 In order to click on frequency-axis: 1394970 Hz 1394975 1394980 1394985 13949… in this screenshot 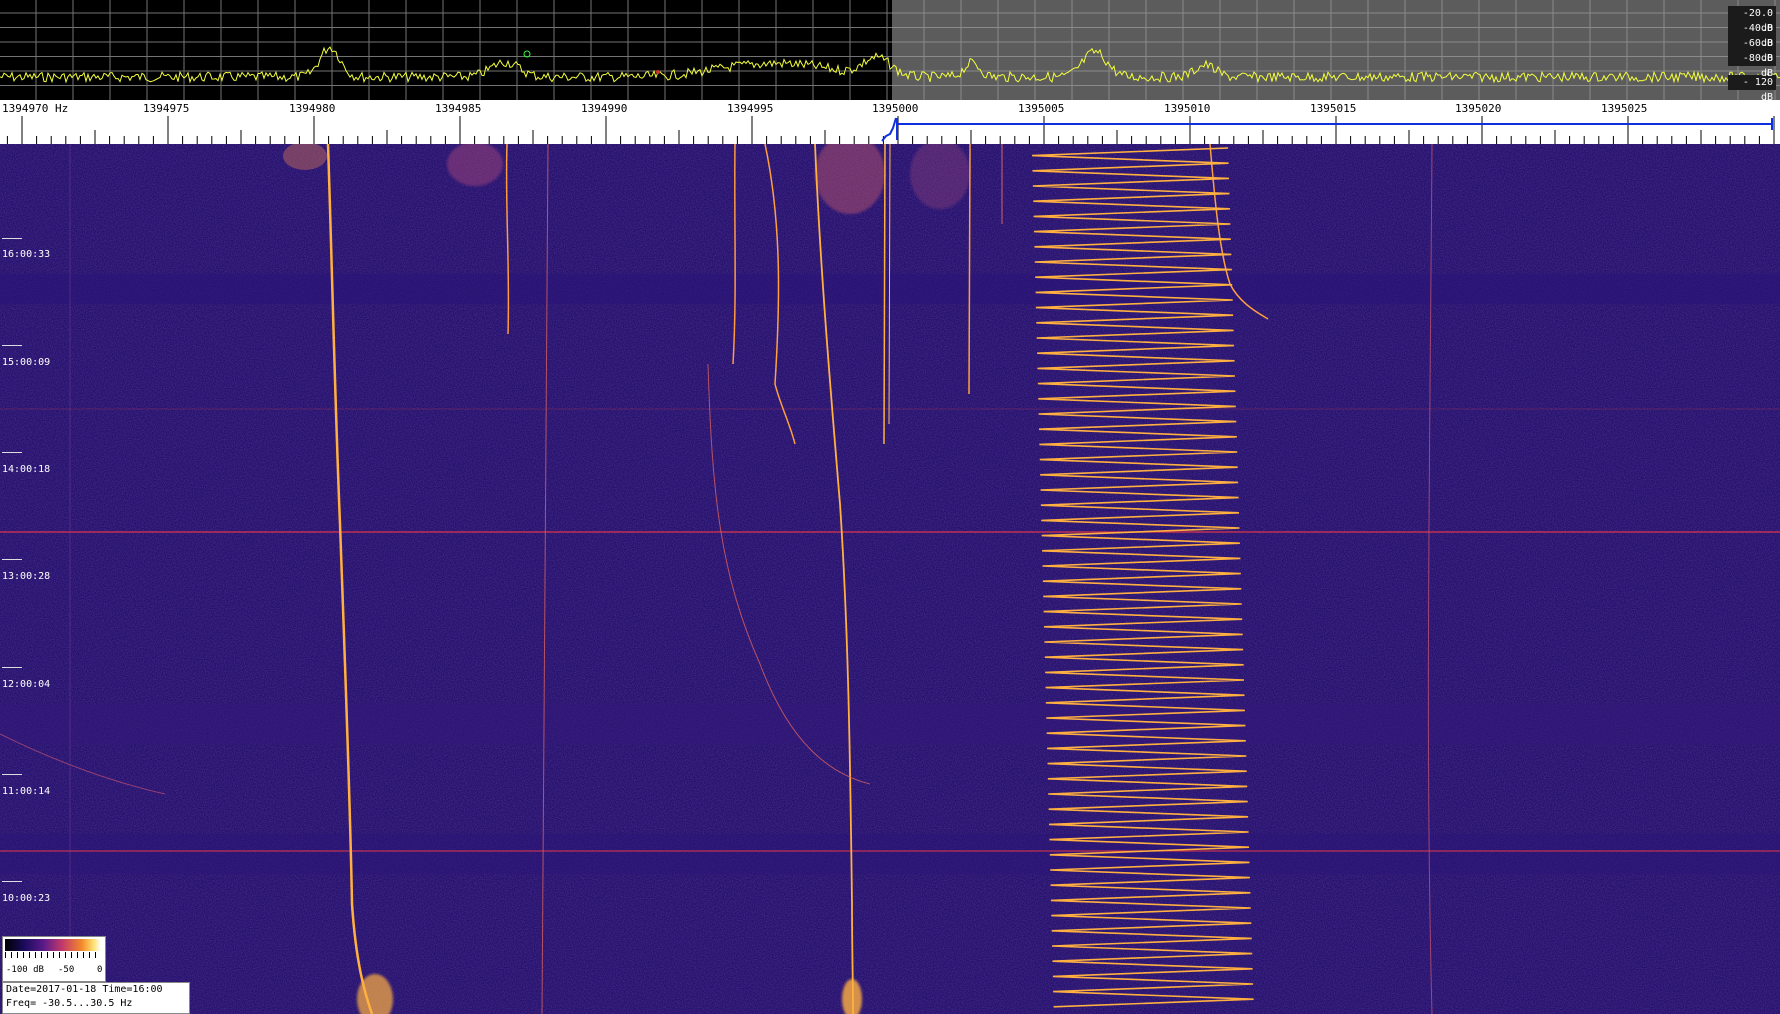, I will do `click(890, 122)`.